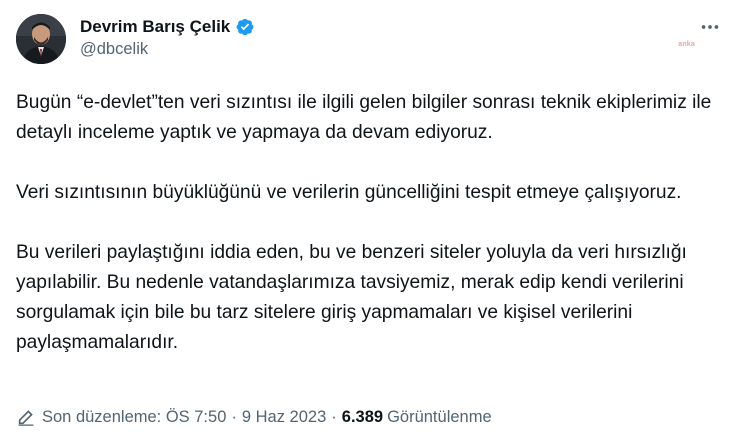  I want to click on author-handle: @dbcelik, so click(114, 49).